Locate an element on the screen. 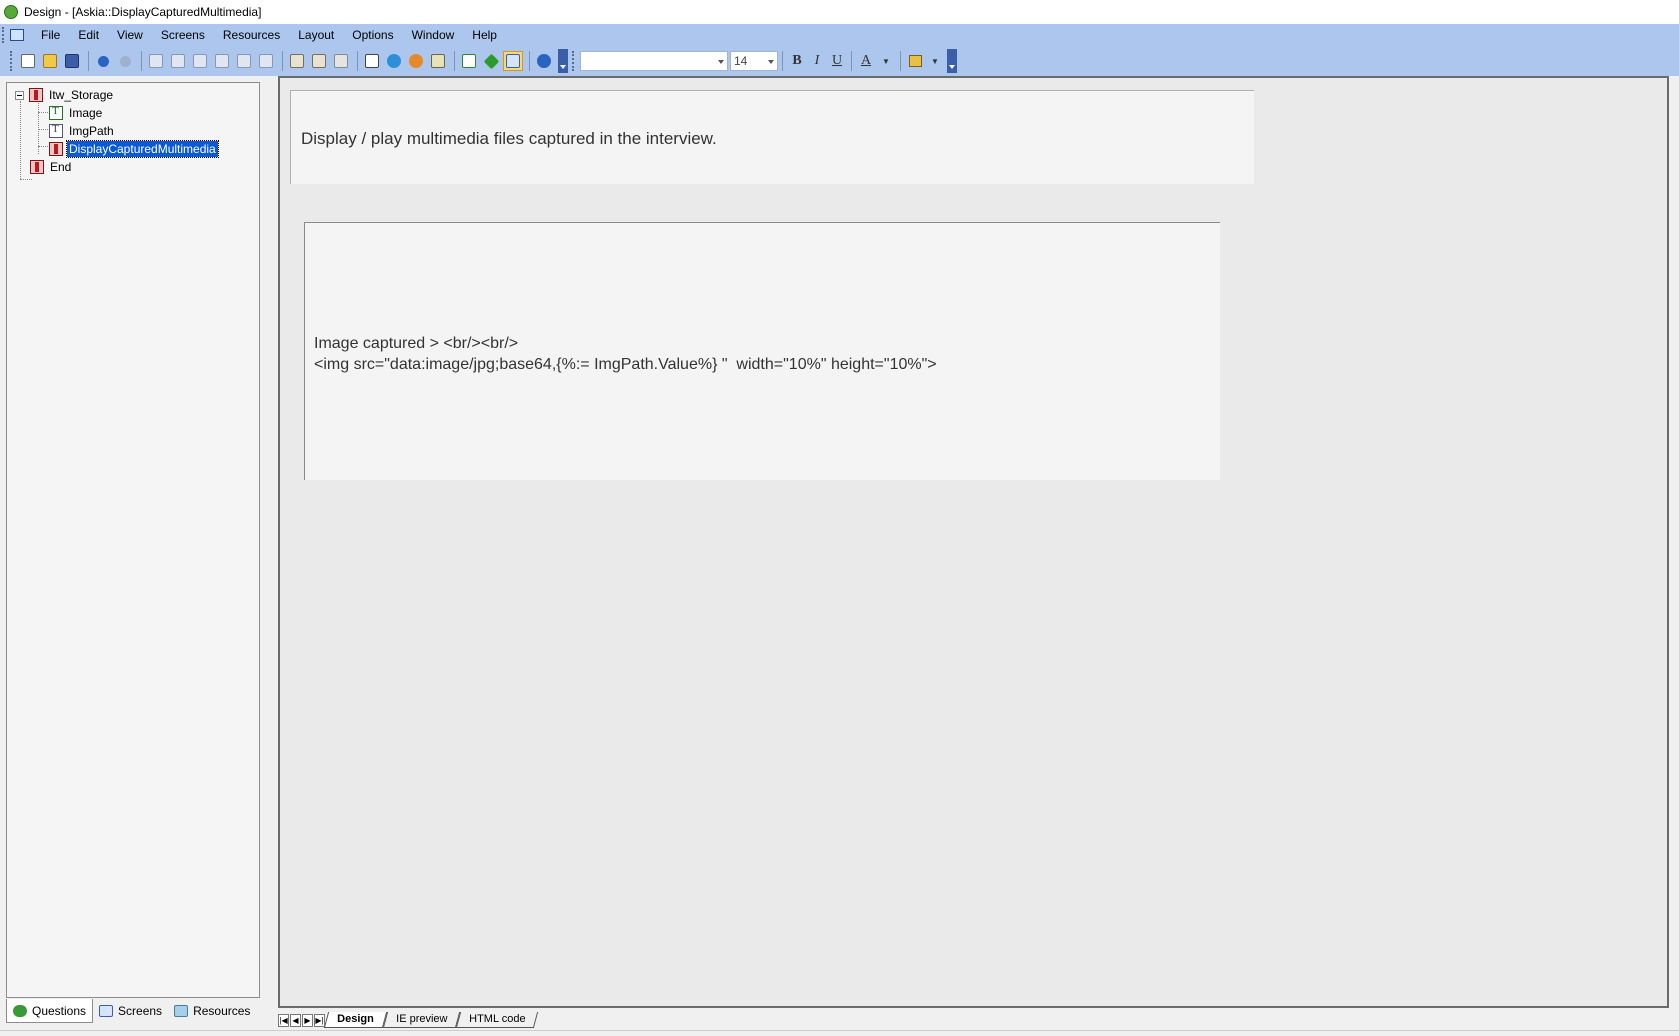  fill-color-dropdown: ▼ is located at coordinates (935, 61).